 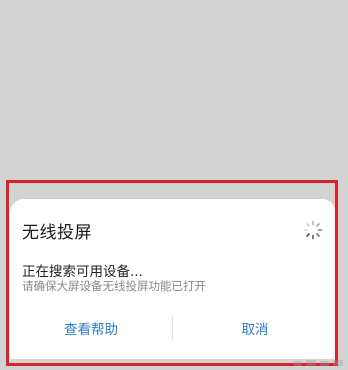 What do you see at coordinates (114, 286) in the screenshot?
I see `hint-text: 请确保大屏设备无线投屏功能已打开` at bounding box center [114, 286].